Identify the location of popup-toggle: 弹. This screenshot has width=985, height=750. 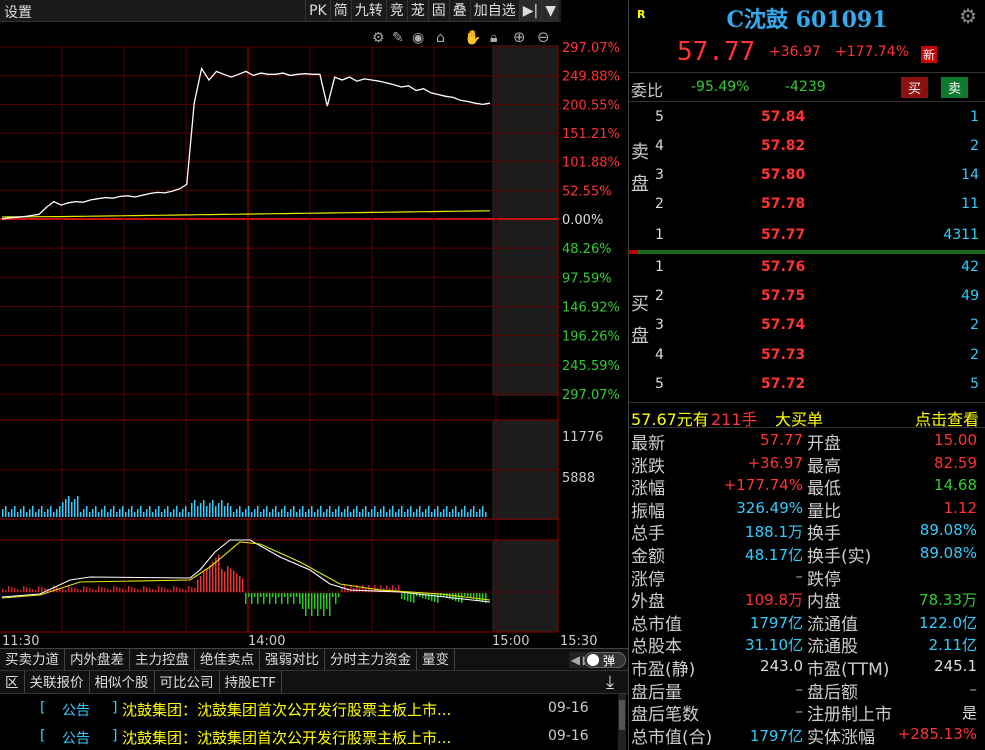
(605, 660).